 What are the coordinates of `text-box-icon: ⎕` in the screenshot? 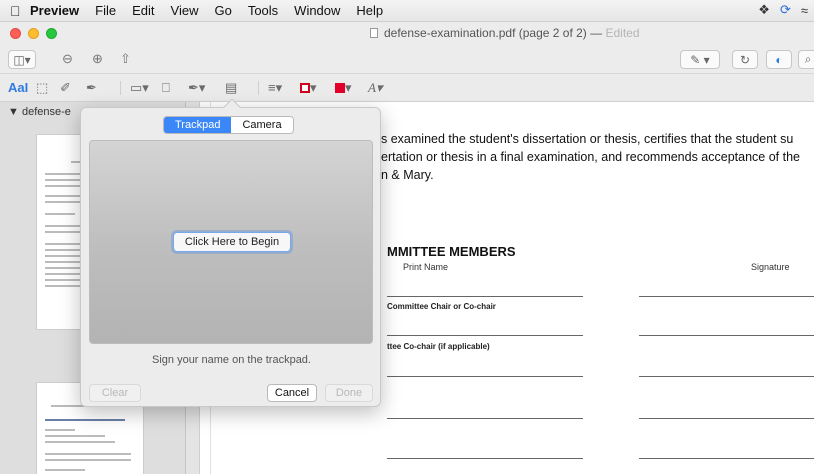 It's located at (166, 88).